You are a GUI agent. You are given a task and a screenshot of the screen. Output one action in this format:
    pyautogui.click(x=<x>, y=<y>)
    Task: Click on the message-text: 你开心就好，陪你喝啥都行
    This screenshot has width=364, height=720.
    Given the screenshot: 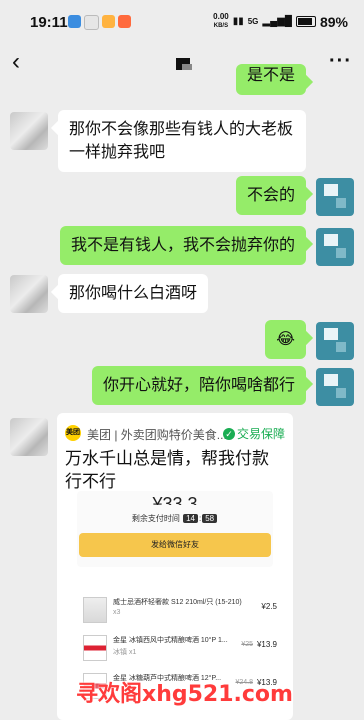 What is the action you would take?
    pyautogui.click(x=198, y=385)
    